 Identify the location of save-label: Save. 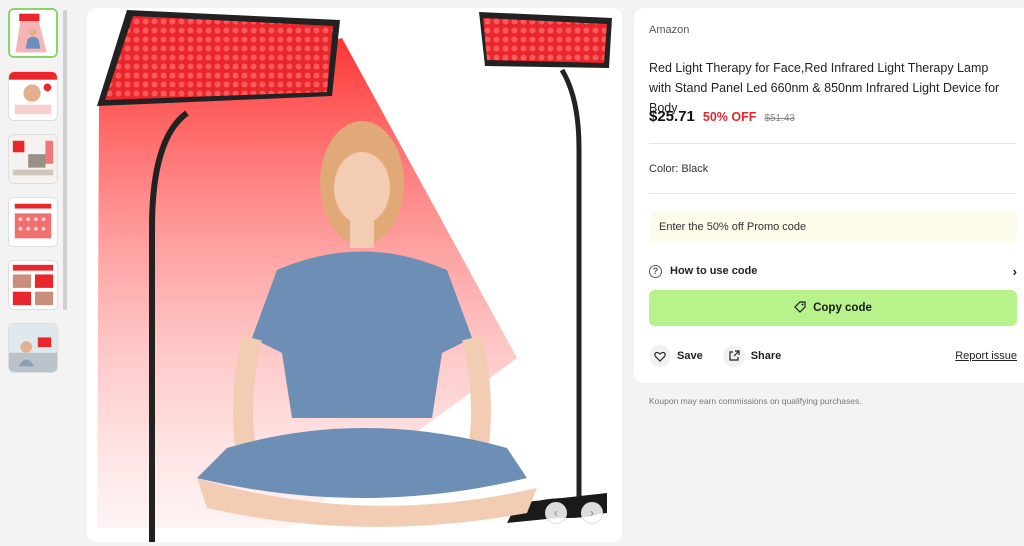
(690, 356).